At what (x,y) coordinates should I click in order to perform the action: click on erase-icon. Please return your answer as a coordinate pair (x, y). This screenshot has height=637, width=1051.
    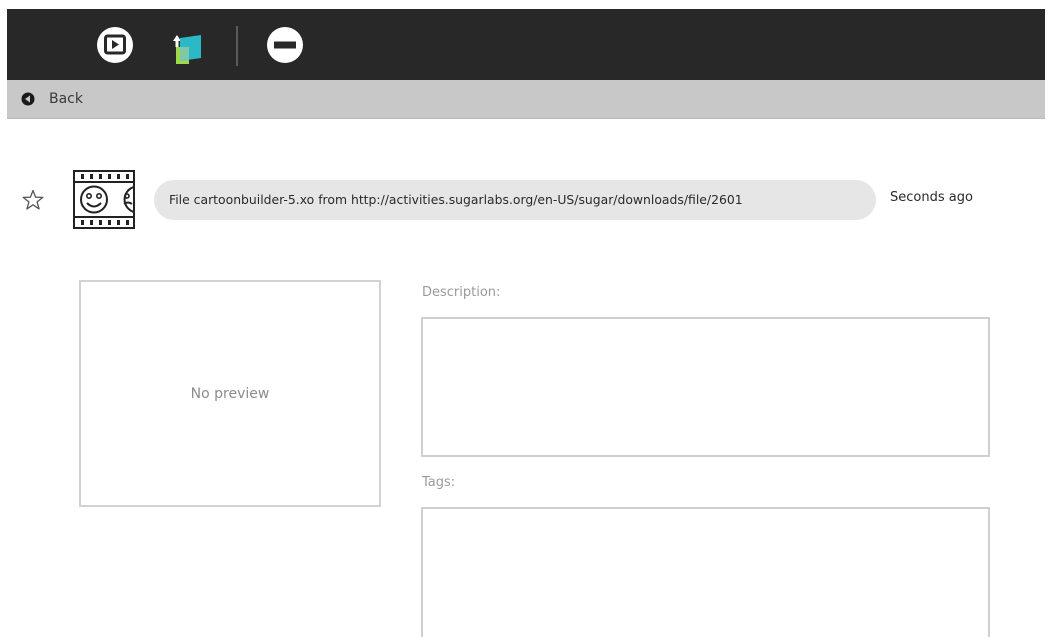
    Looking at the image, I should click on (285, 45).